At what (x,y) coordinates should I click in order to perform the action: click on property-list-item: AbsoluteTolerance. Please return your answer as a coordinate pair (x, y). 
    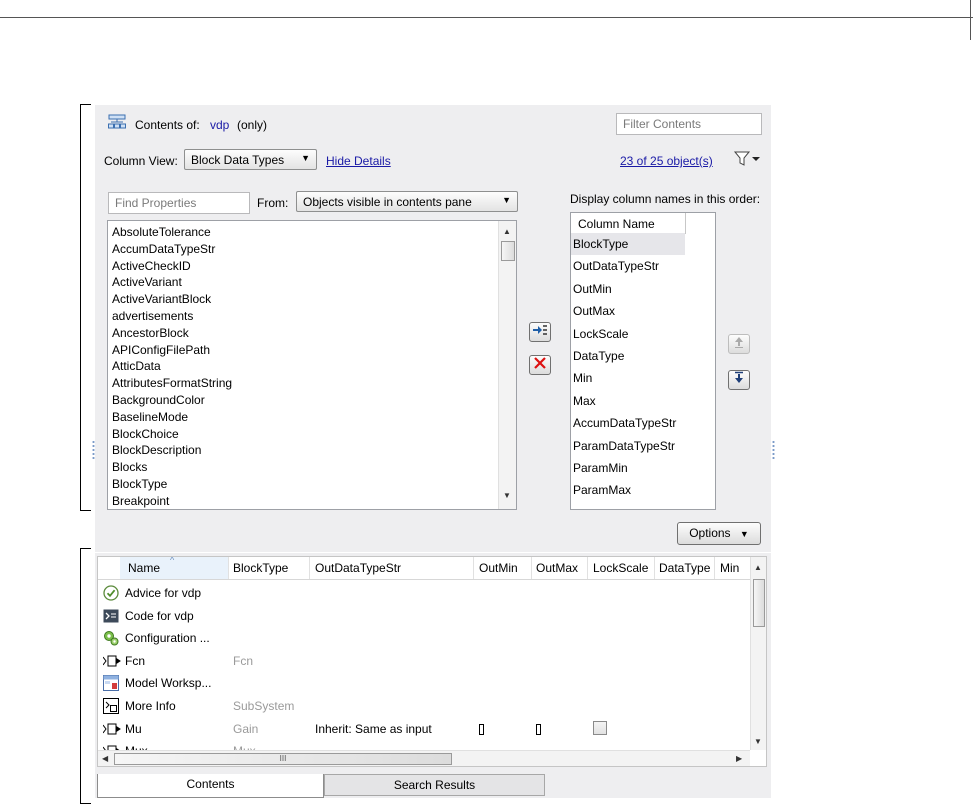
    Looking at the image, I should click on (303, 232).